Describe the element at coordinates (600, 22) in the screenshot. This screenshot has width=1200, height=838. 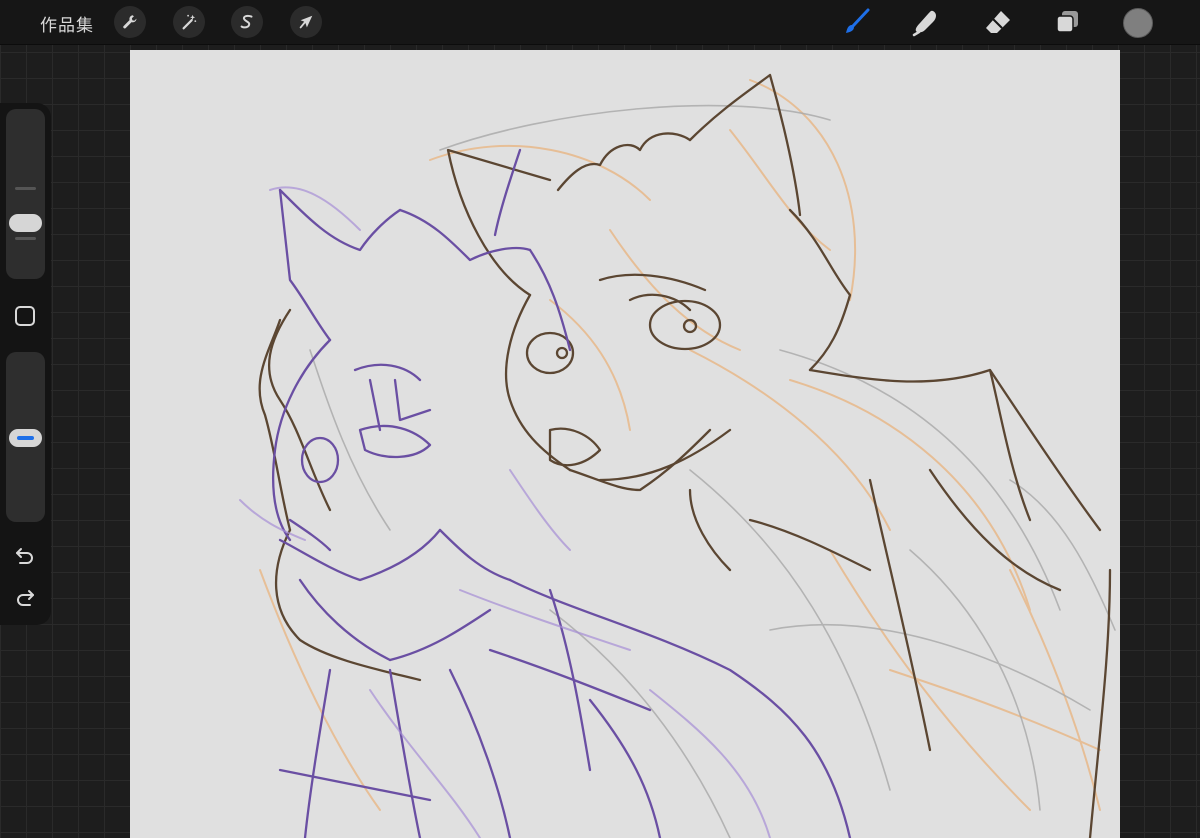
I see `top-toolbar: 作品集` at that location.